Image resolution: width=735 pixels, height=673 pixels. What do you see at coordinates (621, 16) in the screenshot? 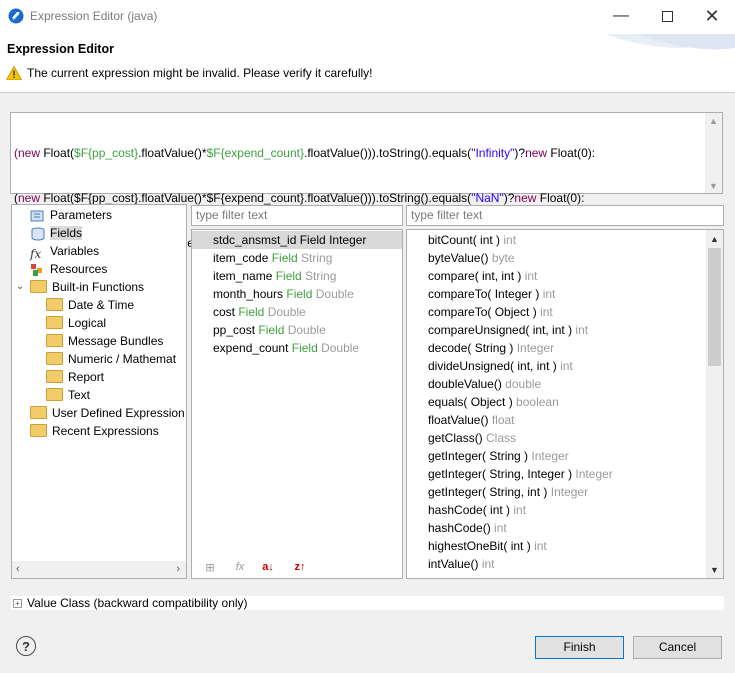
I see `minimize-button: —` at bounding box center [621, 16].